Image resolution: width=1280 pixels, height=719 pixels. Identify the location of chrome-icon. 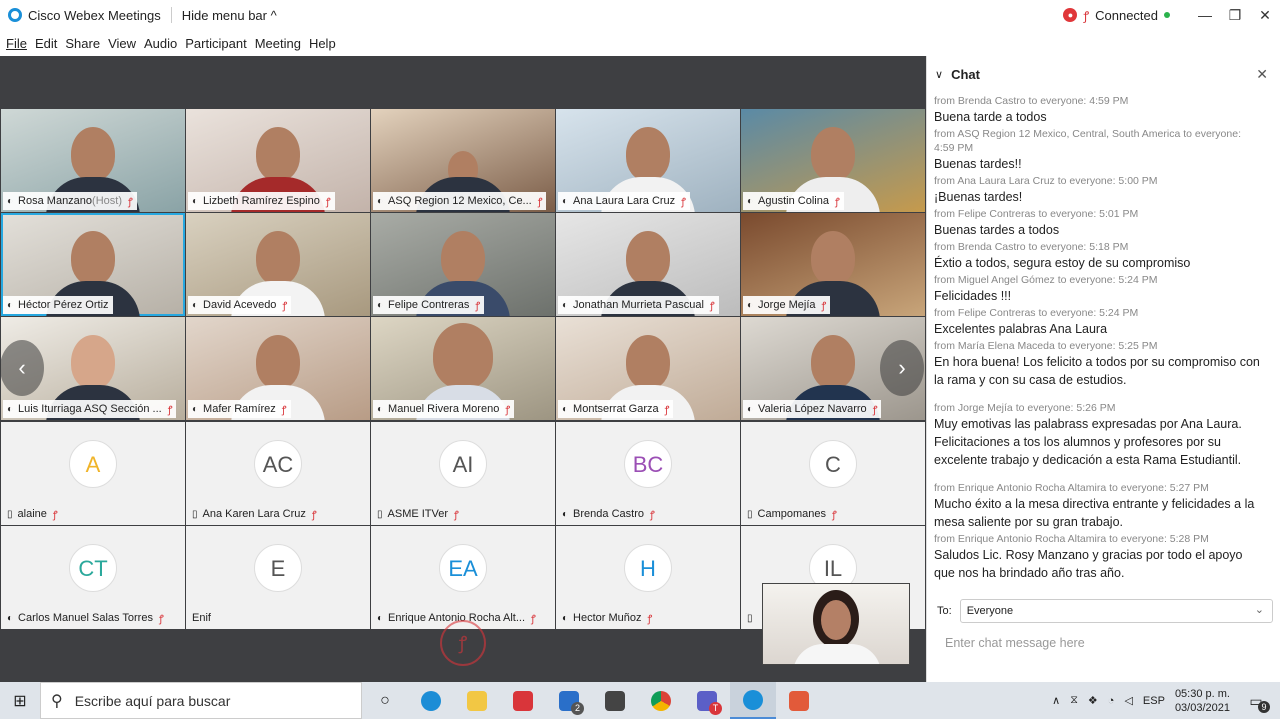
(661, 700).